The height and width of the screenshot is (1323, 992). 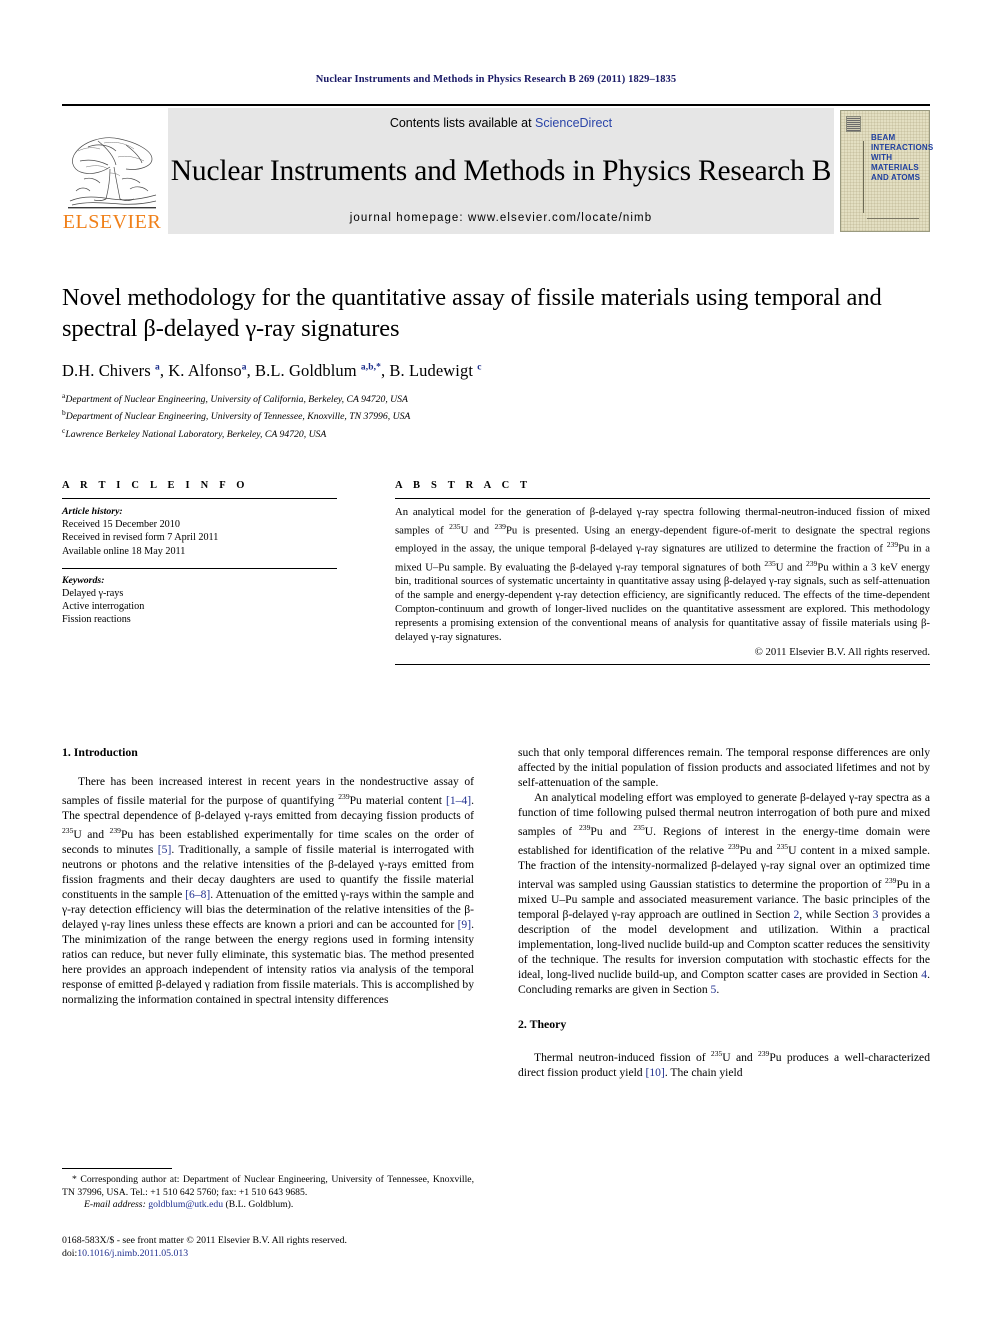 I want to click on keywords-label: Keywords:, so click(x=83, y=580).